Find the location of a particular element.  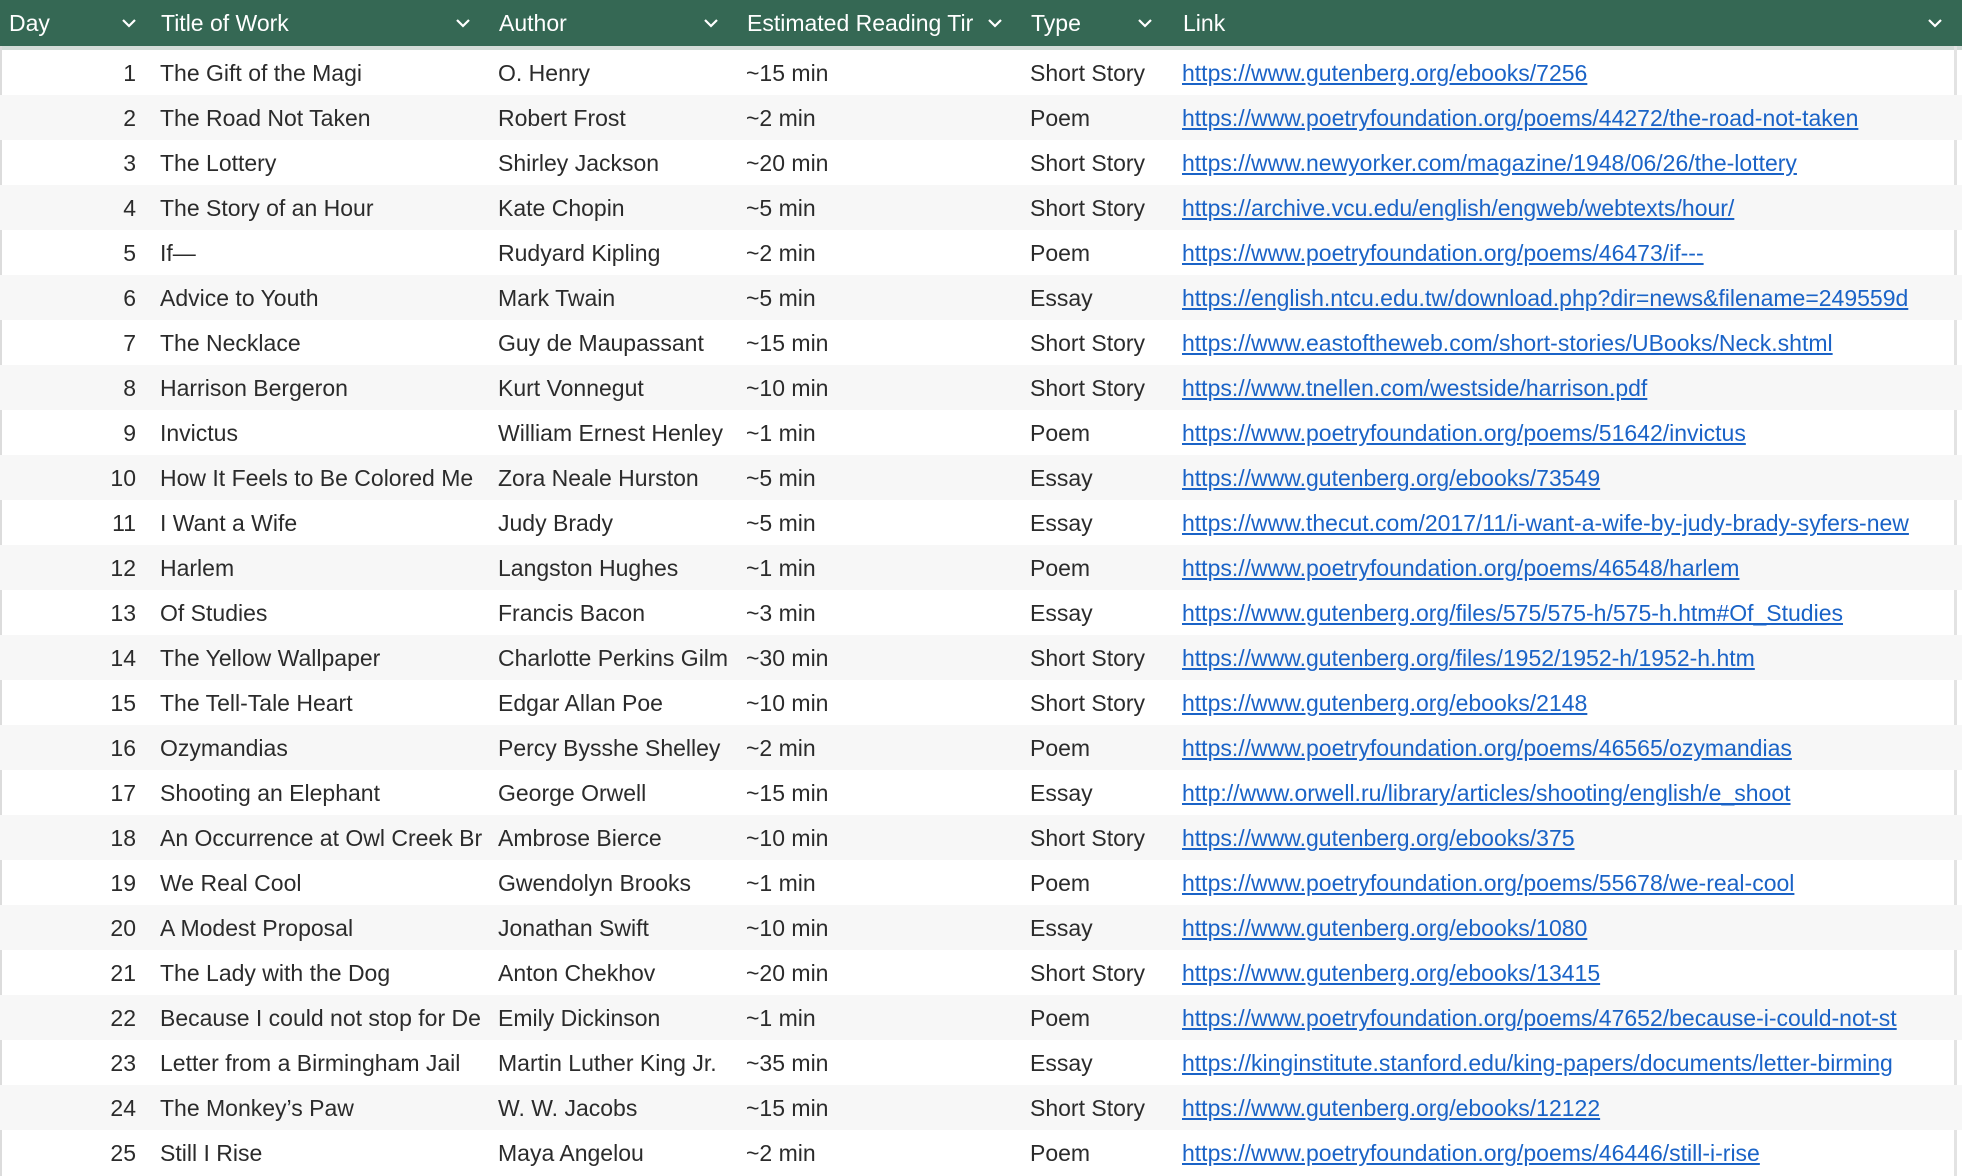

cell-title: The Road Not Taken is located at coordinates (323, 117).